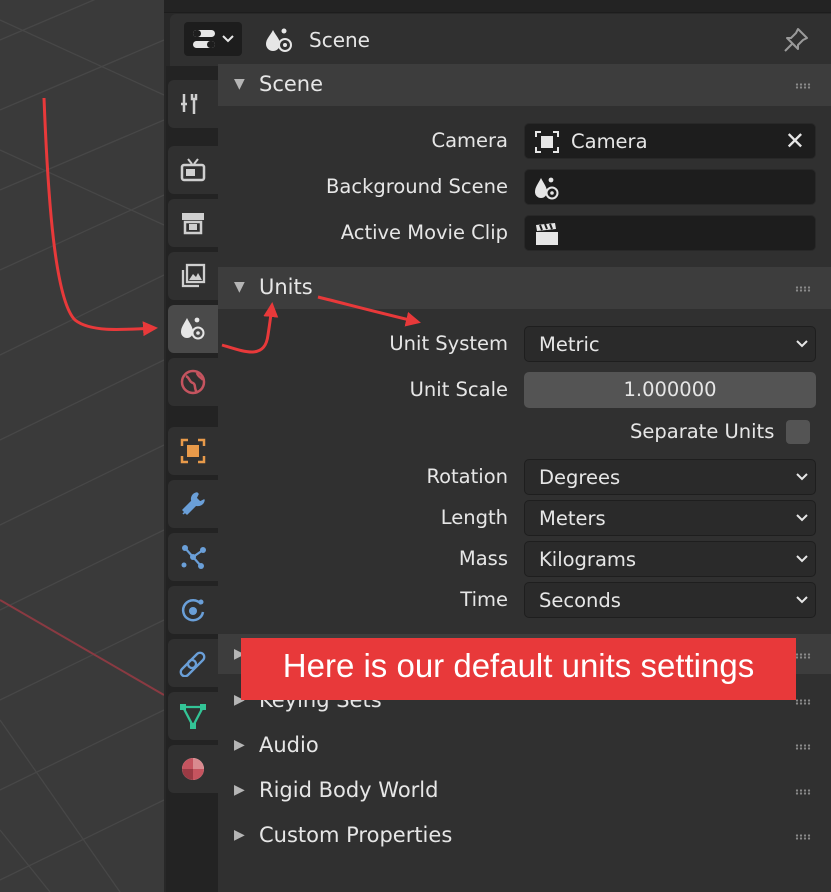 The image size is (831, 892). I want to click on header-title: Scene, so click(339, 40).